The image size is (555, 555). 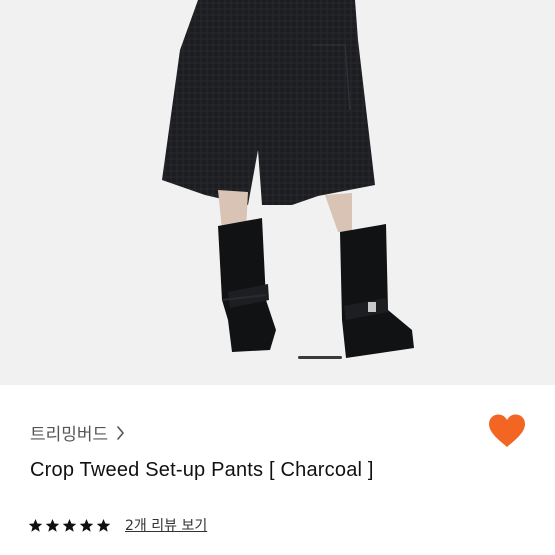 I want to click on chevron-right-icon, so click(x=121, y=432).